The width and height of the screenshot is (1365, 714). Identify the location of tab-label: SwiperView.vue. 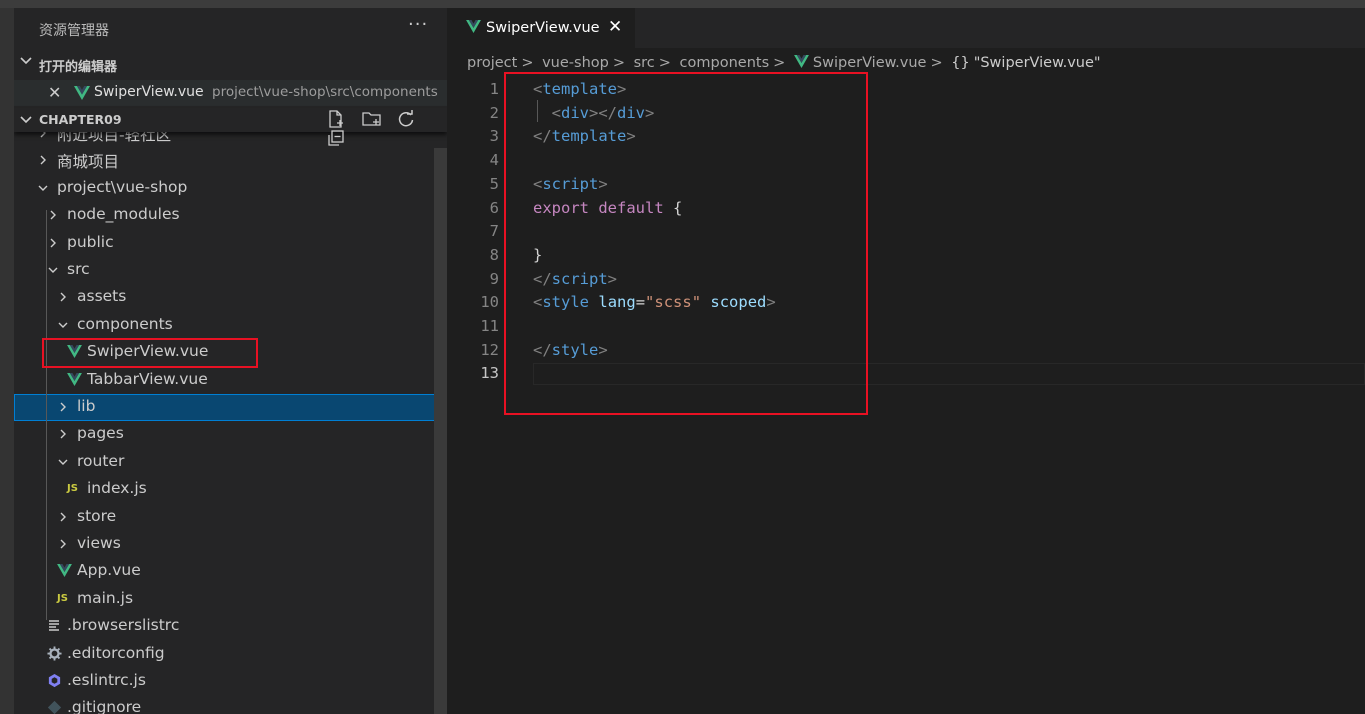
(543, 28).